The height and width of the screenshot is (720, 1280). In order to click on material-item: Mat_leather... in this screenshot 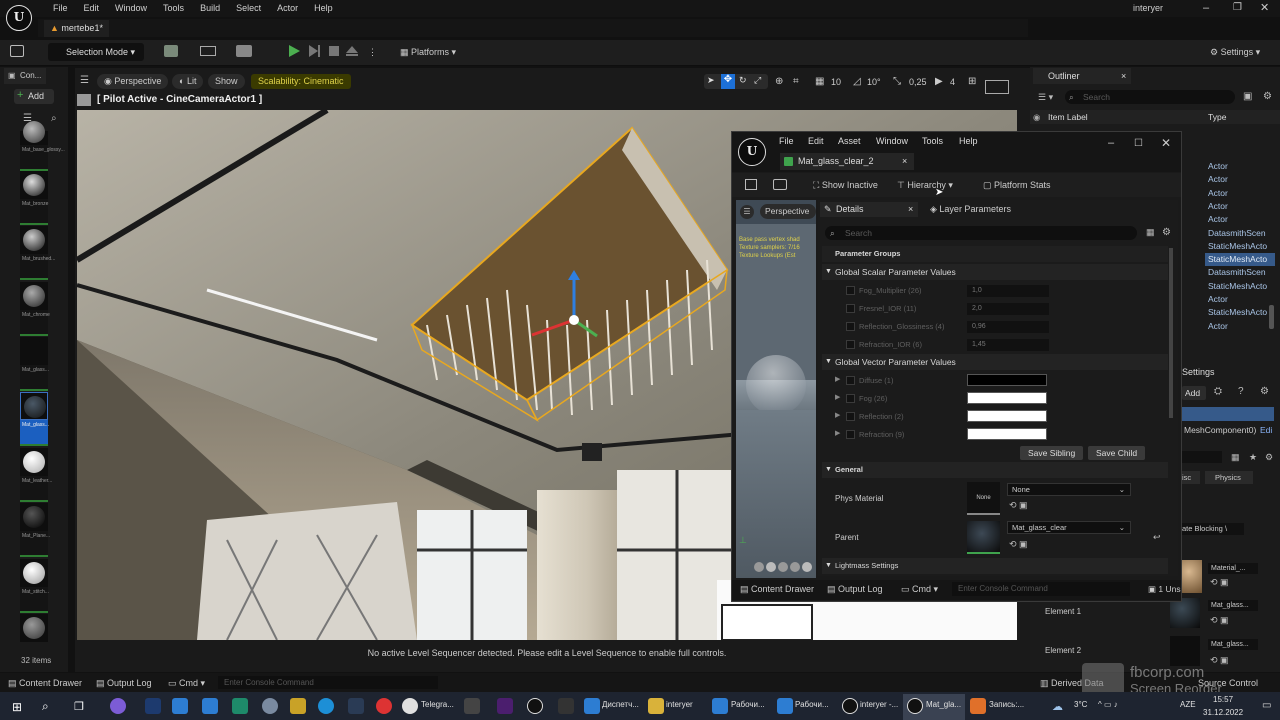, I will do `click(36, 489)`.